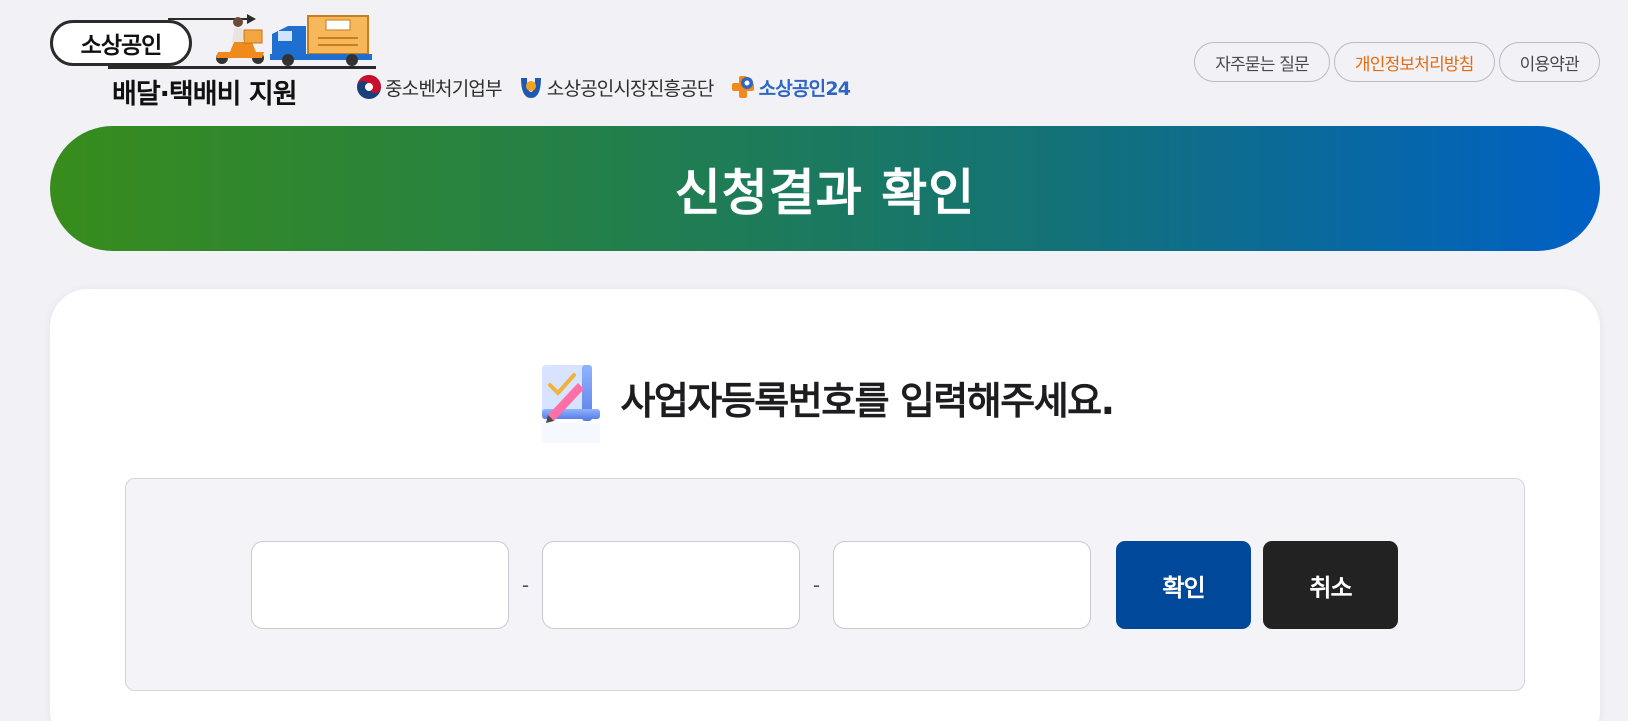 This screenshot has height=721, width=1628. Describe the element at coordinates (671, 585) in the screenshot. I see `business-number-part2-input` at that location.